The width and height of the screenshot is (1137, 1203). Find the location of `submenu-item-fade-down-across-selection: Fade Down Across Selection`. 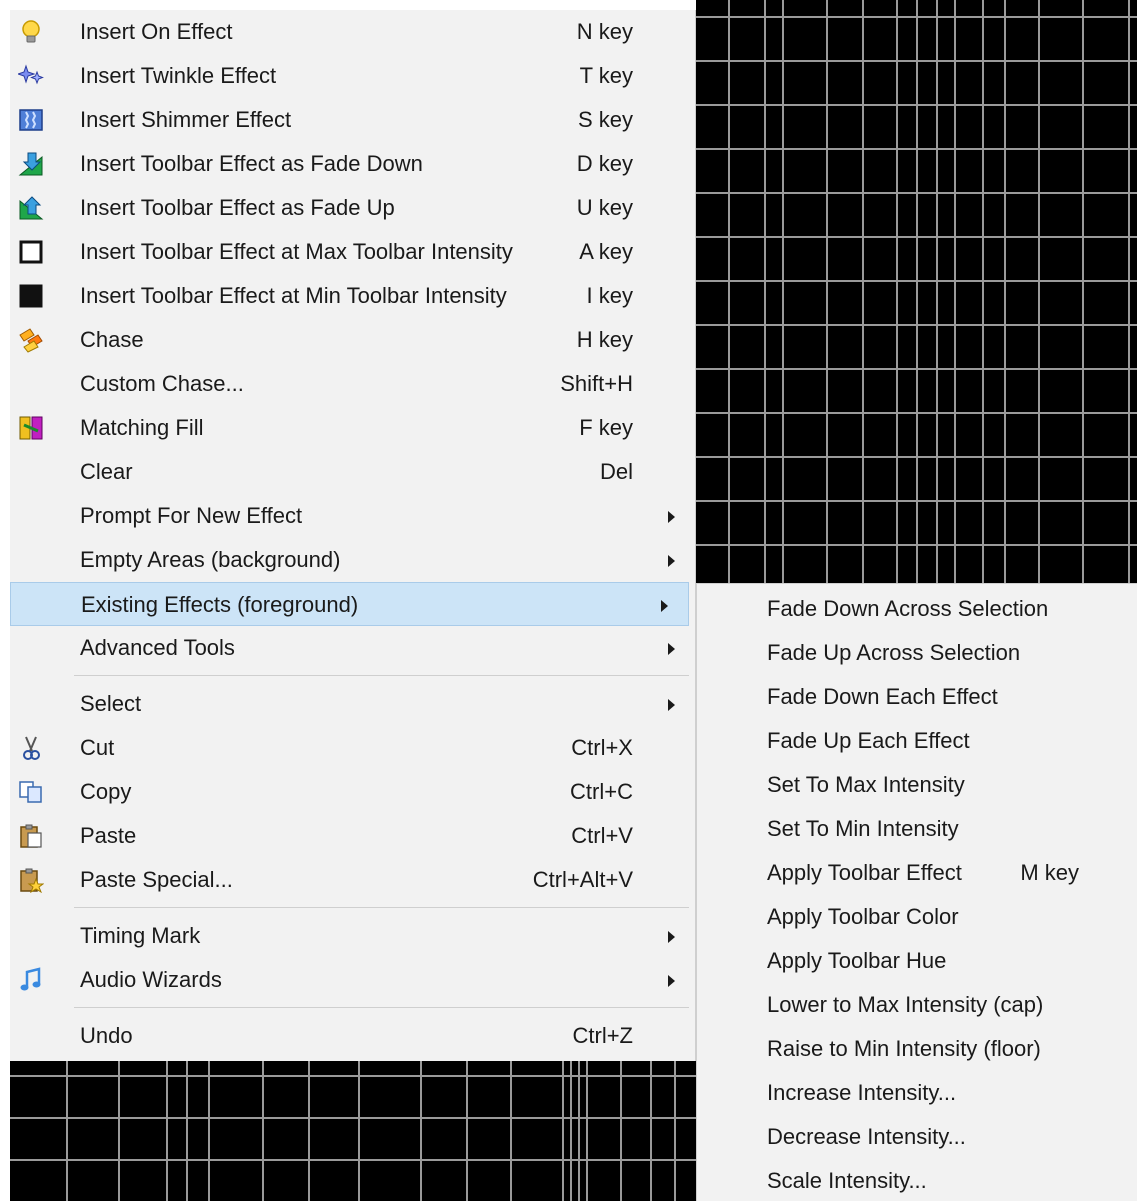

submenu-item-fade-down-across-selection: Fade Down Across Selection is located at coordinates (917, 609).